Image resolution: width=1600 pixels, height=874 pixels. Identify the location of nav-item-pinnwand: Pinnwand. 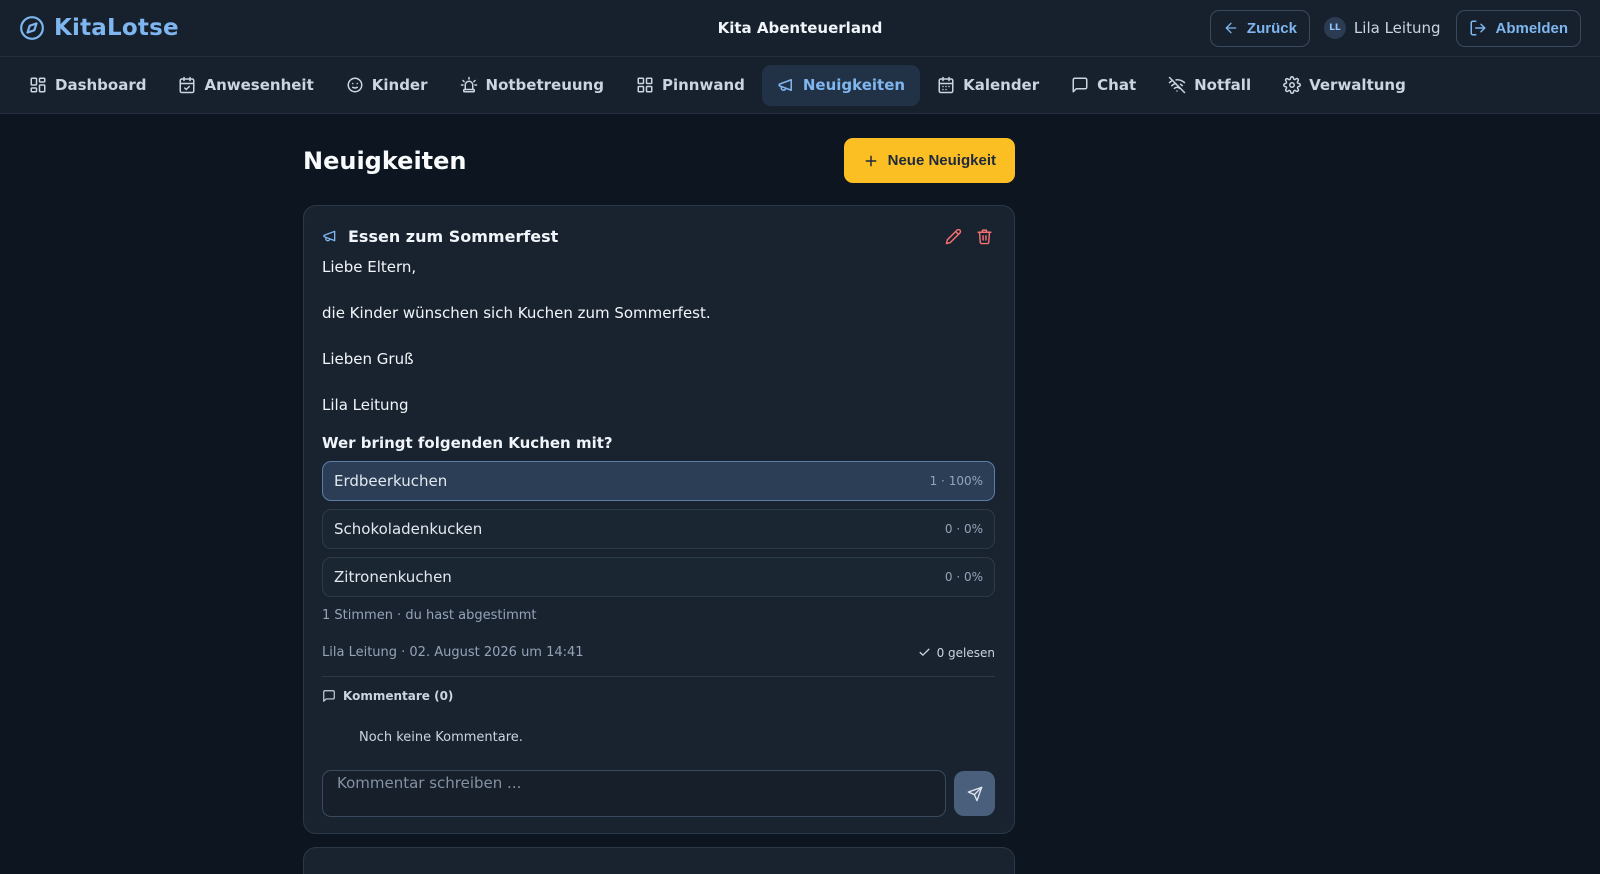
(690, 85).